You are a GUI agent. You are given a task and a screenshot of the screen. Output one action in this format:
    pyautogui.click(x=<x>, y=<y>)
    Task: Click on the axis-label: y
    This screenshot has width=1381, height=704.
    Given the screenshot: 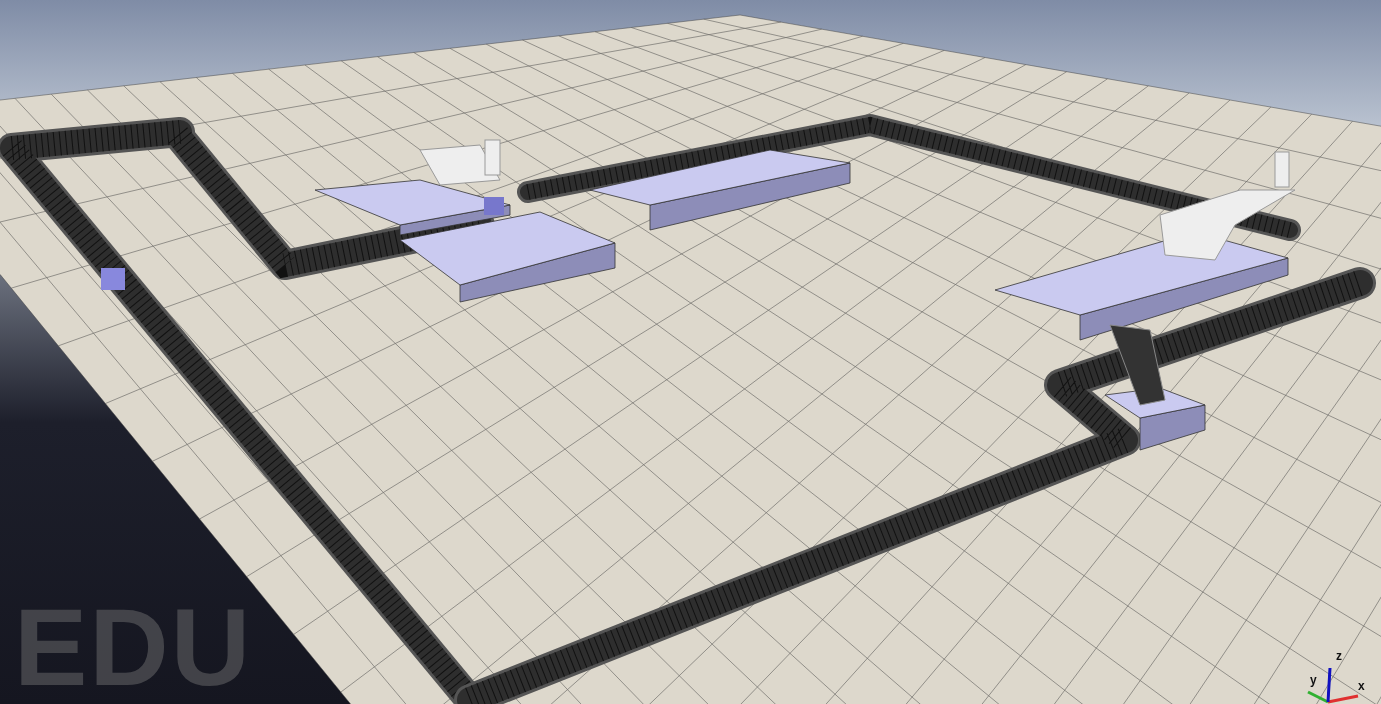 What is the action you would take?
    pyautogui.click(x=1313, y=680)
    